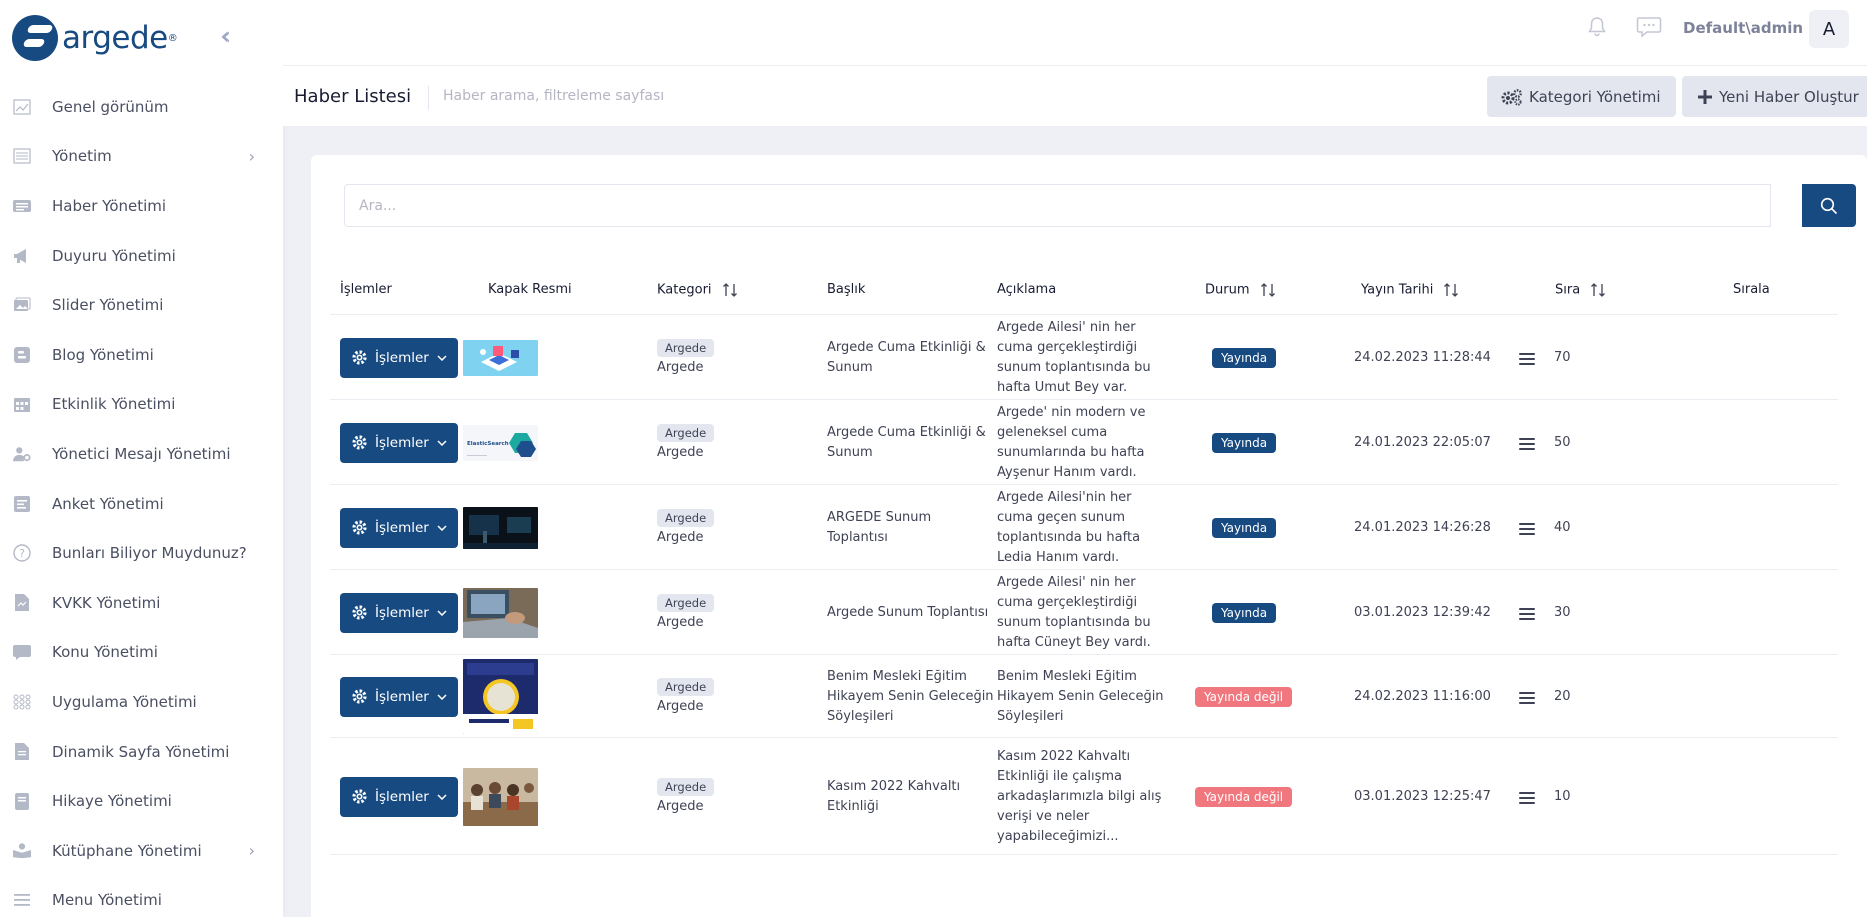  I want to click on sidebar-item-label: Konu Yönetimi, so click(105, 652).